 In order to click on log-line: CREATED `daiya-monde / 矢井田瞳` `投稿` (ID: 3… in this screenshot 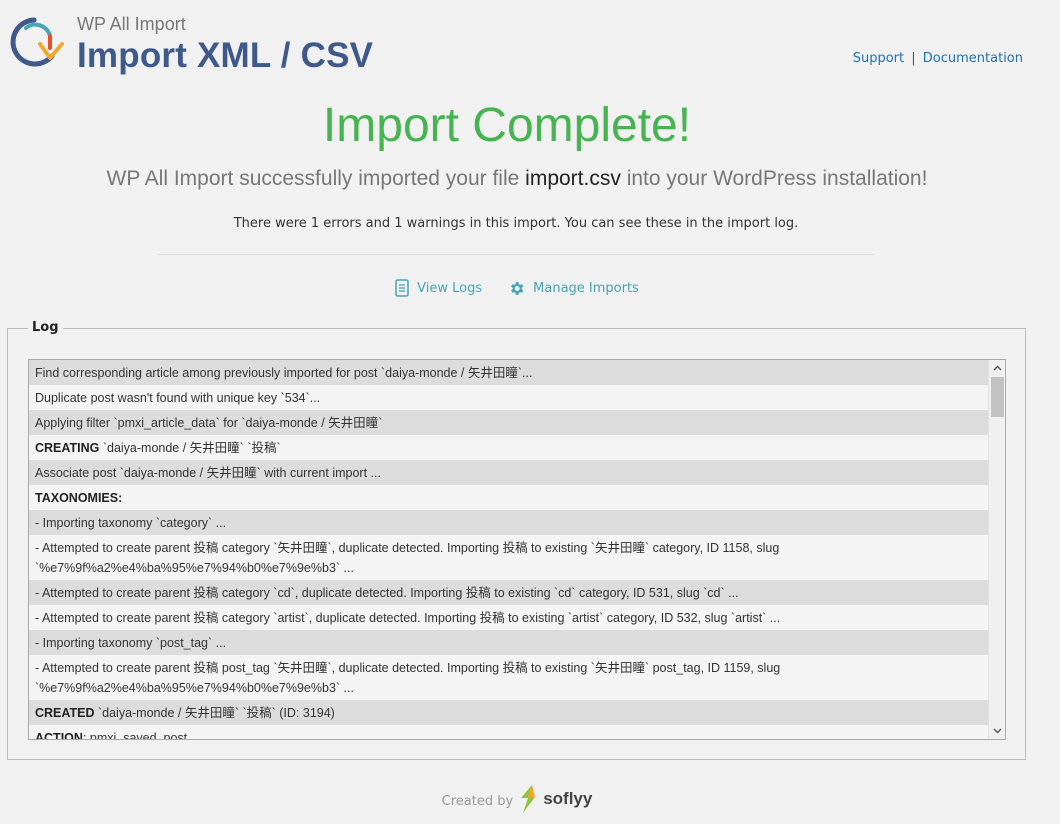, I will do `click(508, 712)`.